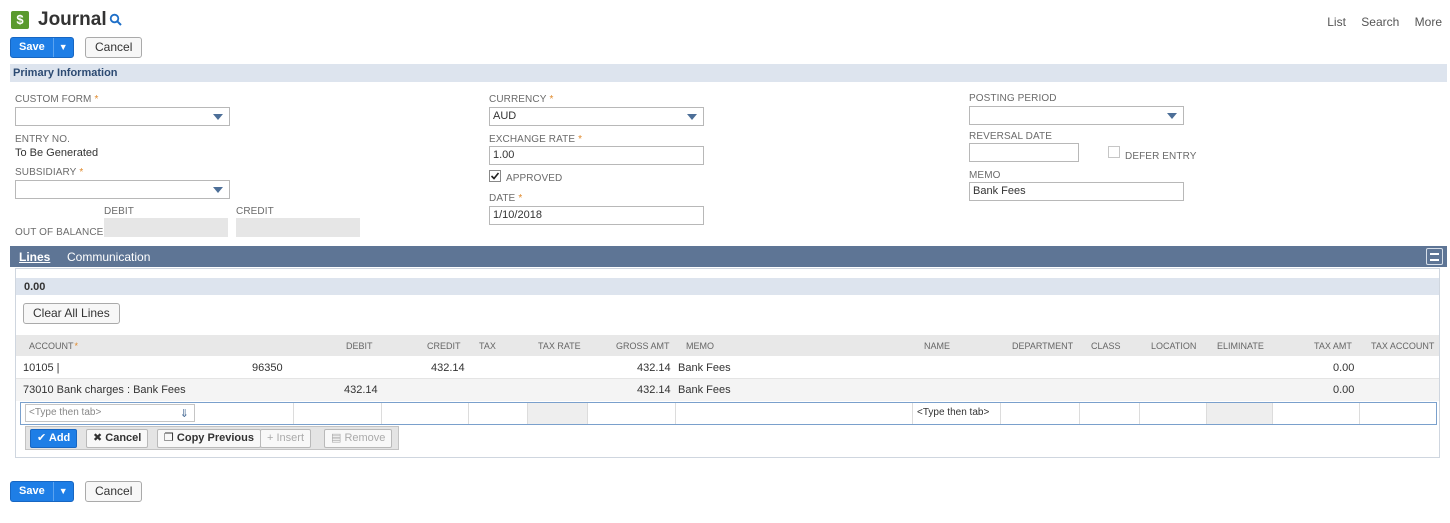  I want to click on add-line-button: ✔ Add, so click(54, 438).